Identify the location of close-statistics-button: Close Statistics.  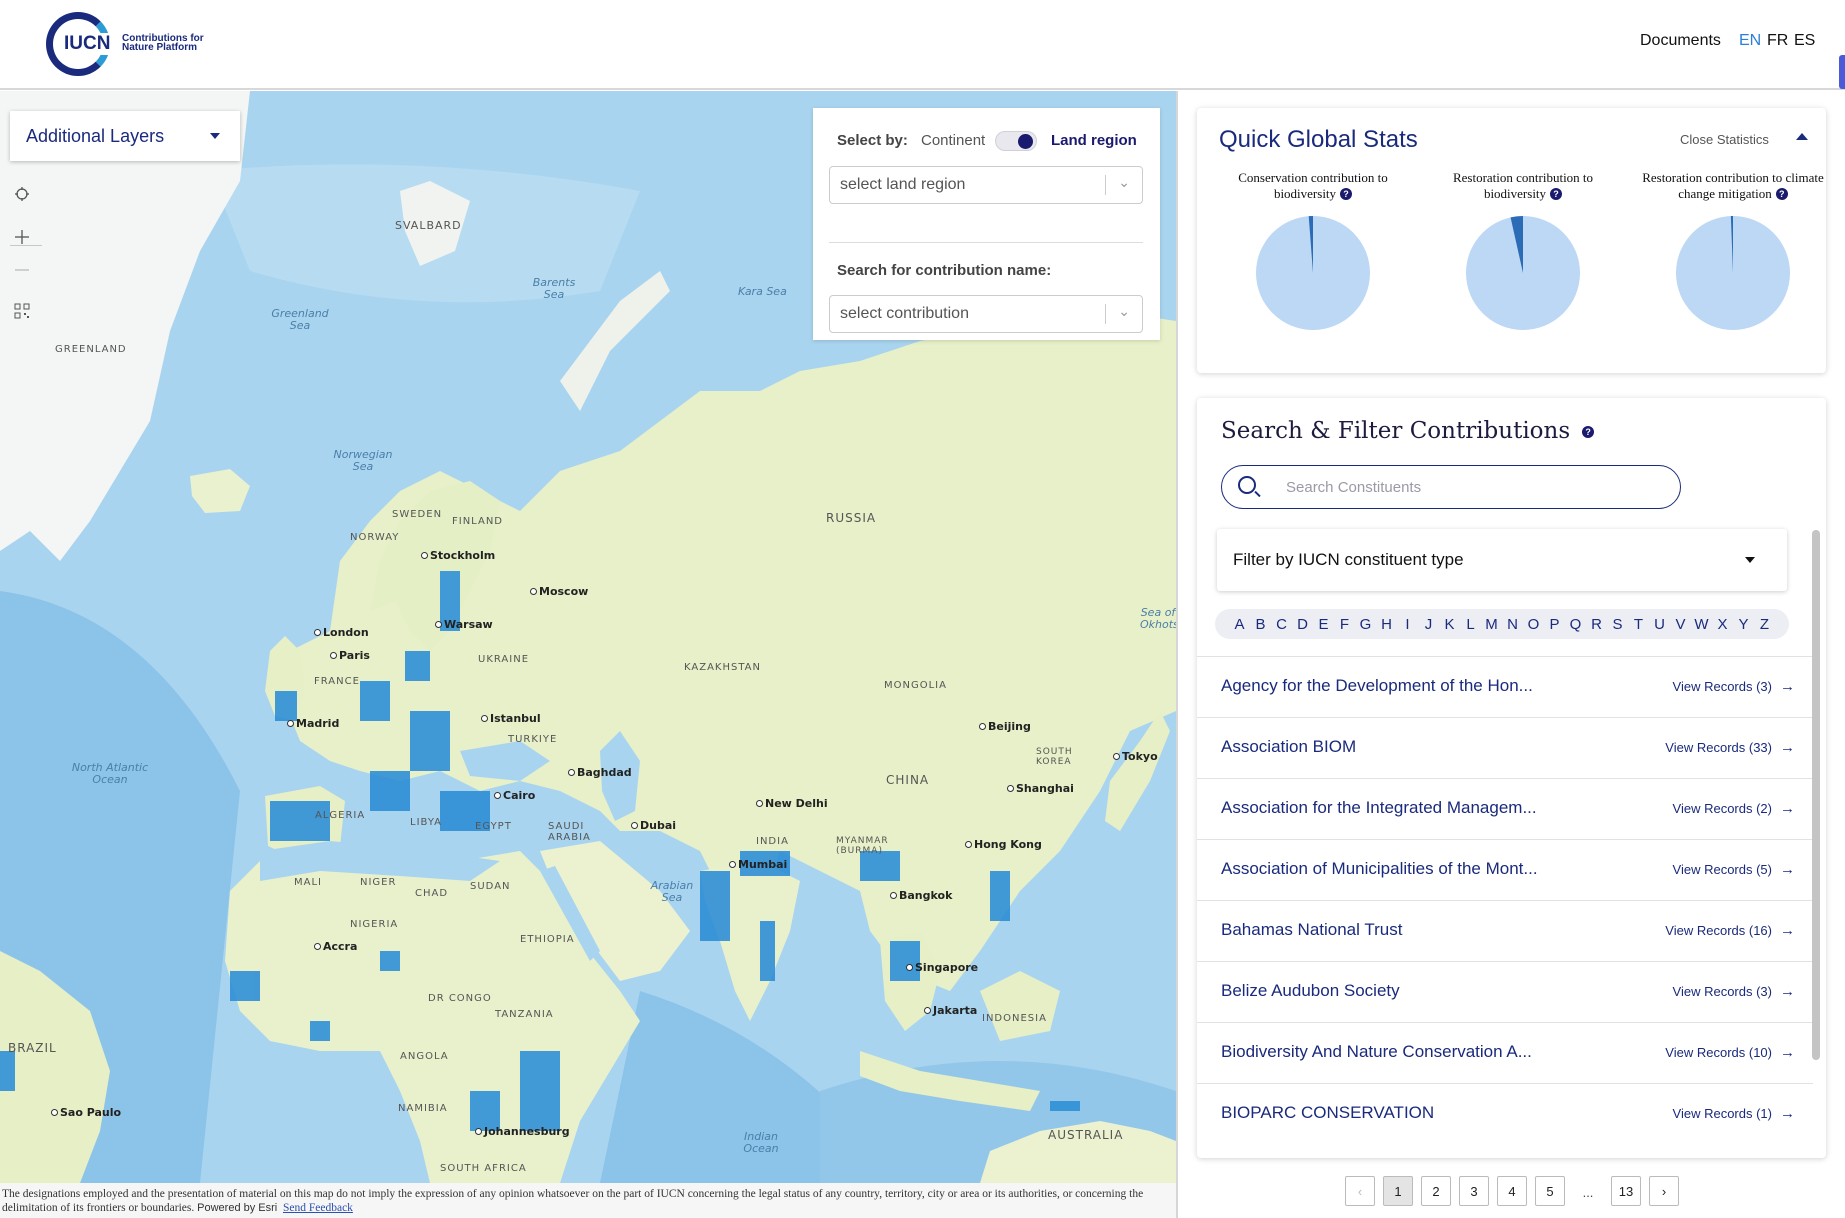
(1724, 139).